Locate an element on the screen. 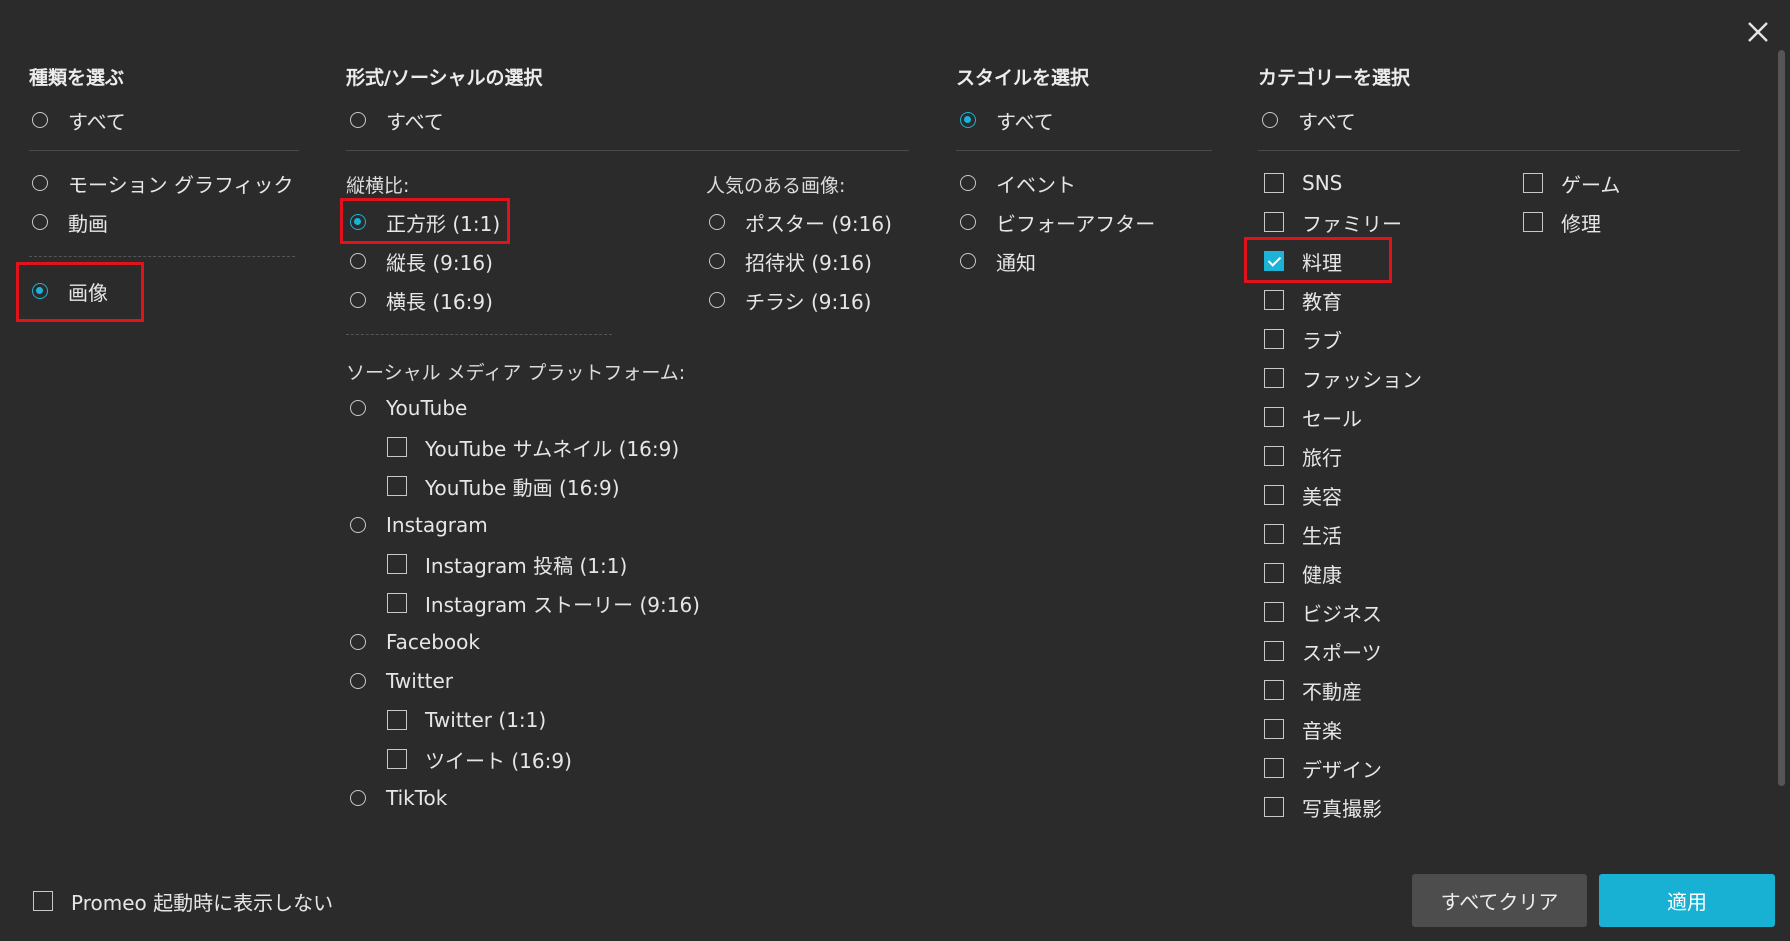 Image resolution: width=1790 pixels, height=941 pixels. style-heading: スタイルを選択 is located at coordinates (1023, 78).